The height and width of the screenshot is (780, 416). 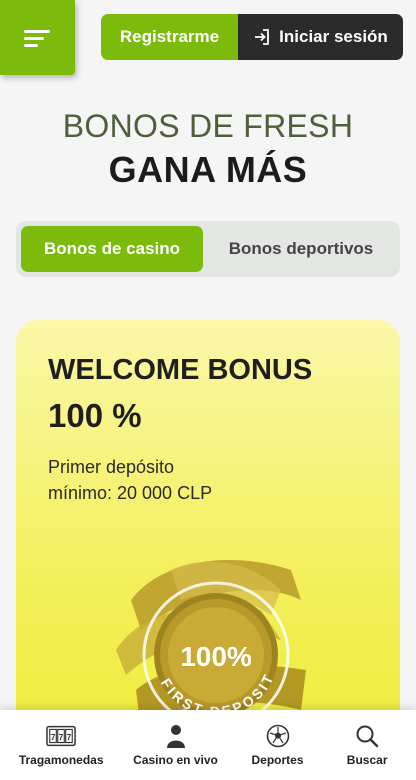 What do you see at coordinates (111, 467) in the screenshot?
I see `bonus-desc-line1: Primer depósito` at bounding box center [111, 467].